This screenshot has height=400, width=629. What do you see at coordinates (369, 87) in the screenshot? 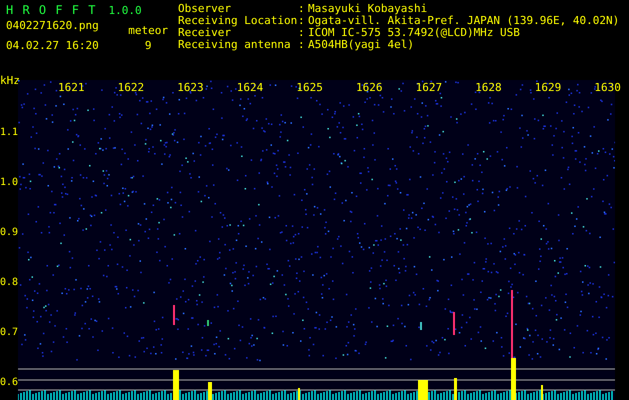
I see `x-axis-label: 1626` at bounding box center [369, 87].